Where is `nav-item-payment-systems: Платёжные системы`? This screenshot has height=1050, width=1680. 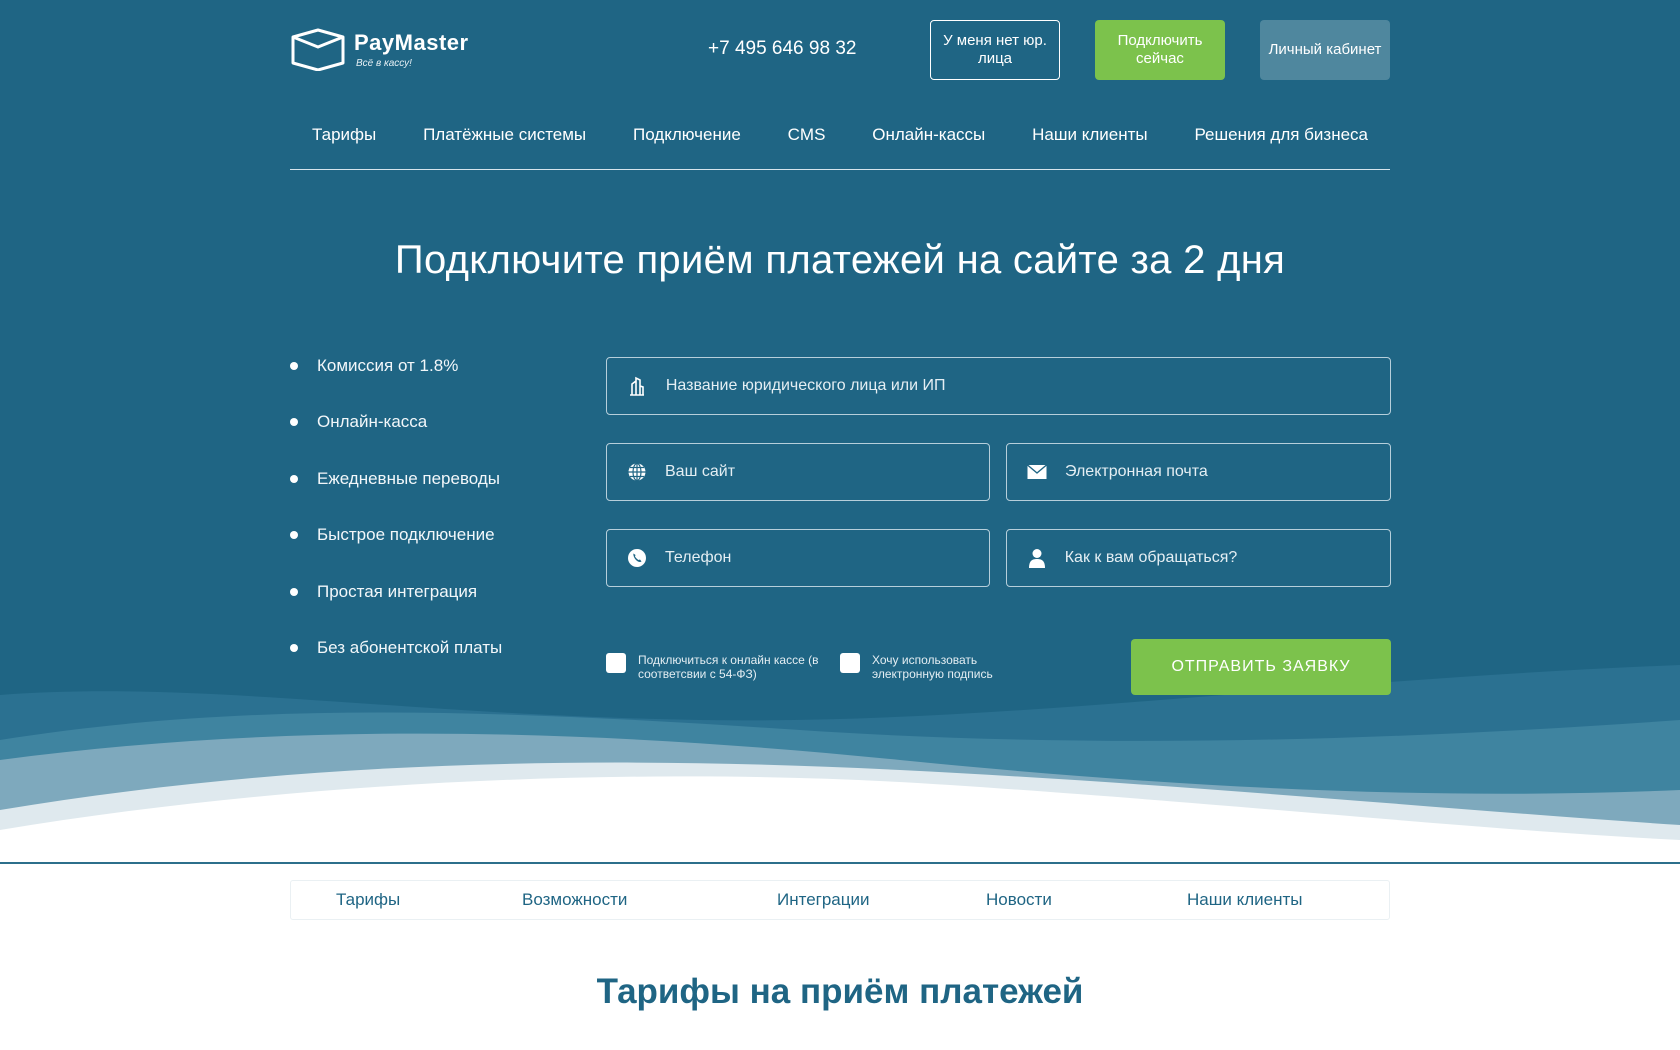
nav-item-payment-systems: Платёжные системы is located at coordinates (504, 135).